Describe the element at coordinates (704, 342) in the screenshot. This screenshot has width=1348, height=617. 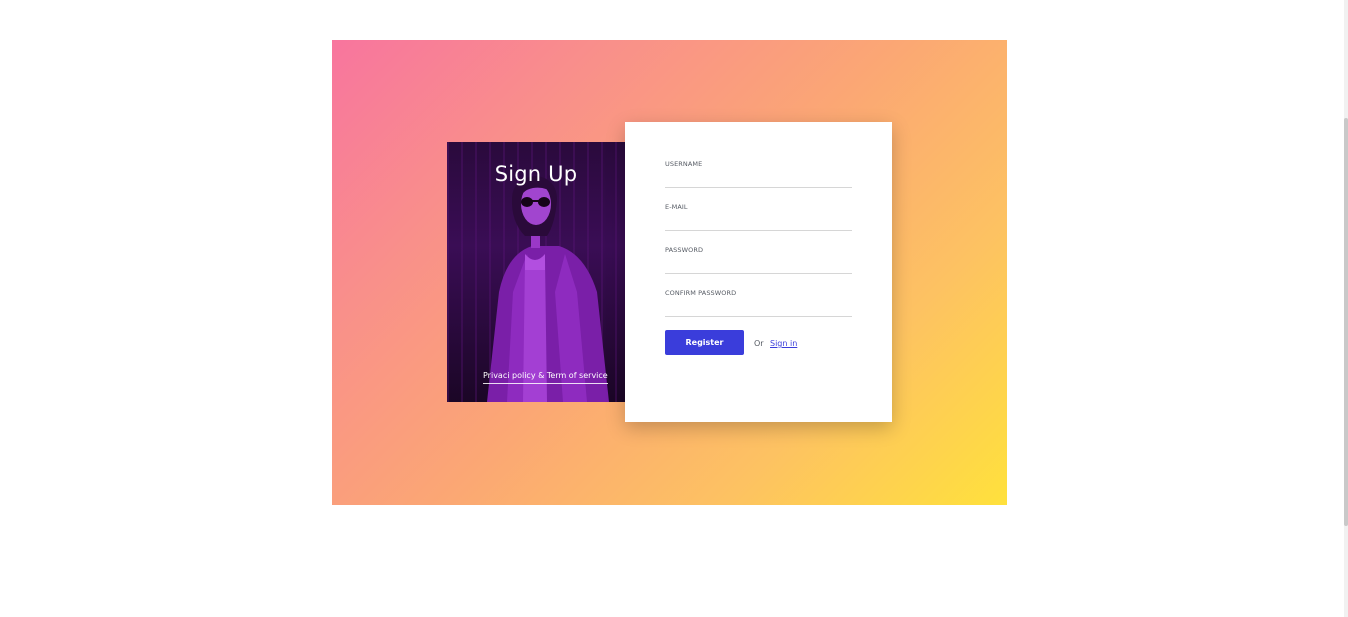
I see `register-button: Register` at that location.